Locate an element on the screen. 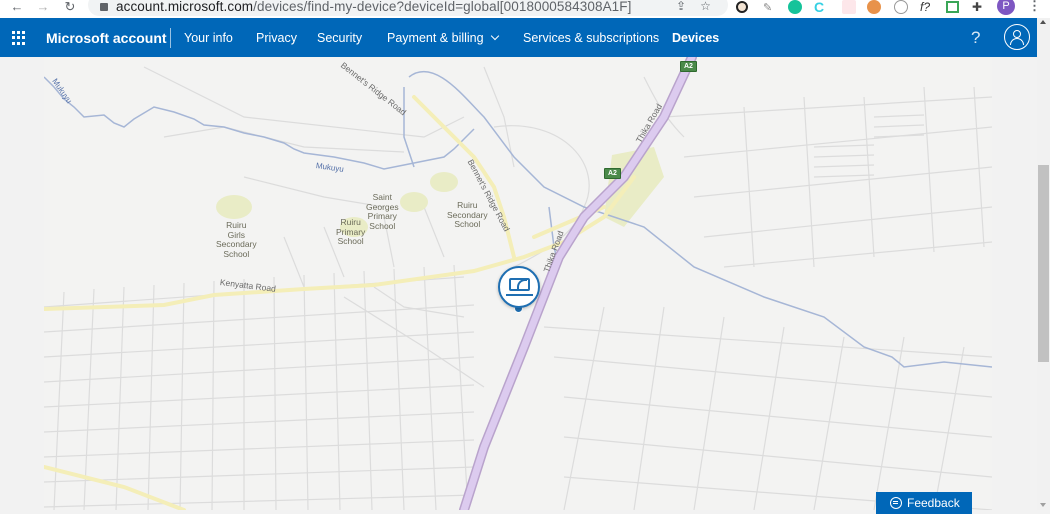 The width and height of the screenshot is (1050, 514). feedback-icon is located at coordinates (896, 503).